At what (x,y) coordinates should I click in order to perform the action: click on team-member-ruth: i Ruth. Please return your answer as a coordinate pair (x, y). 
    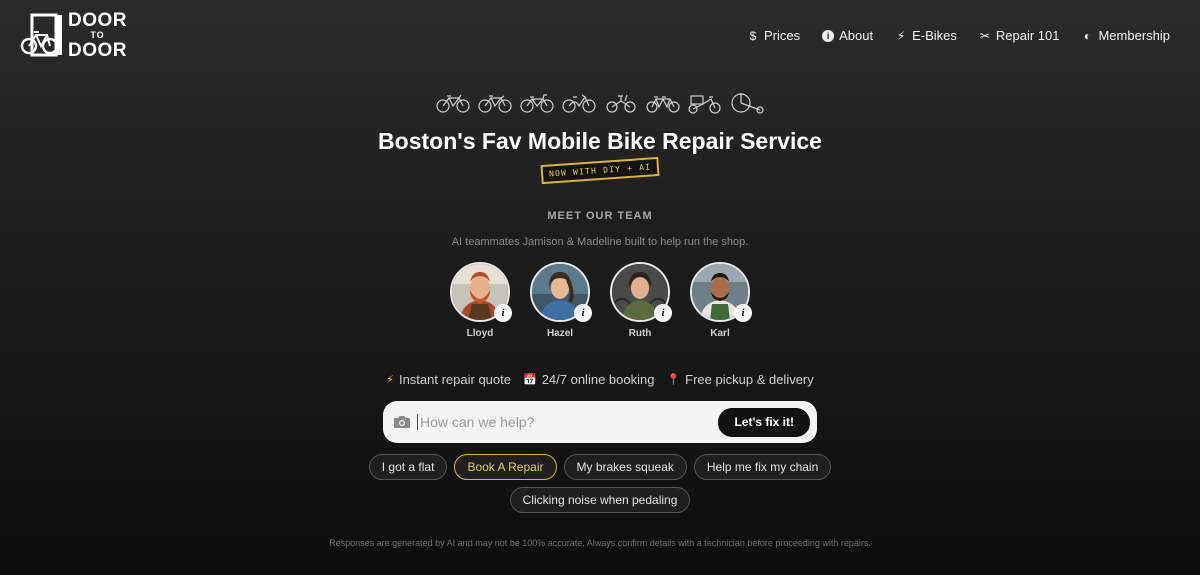
    Looking at the image, I should click on (641, 300).